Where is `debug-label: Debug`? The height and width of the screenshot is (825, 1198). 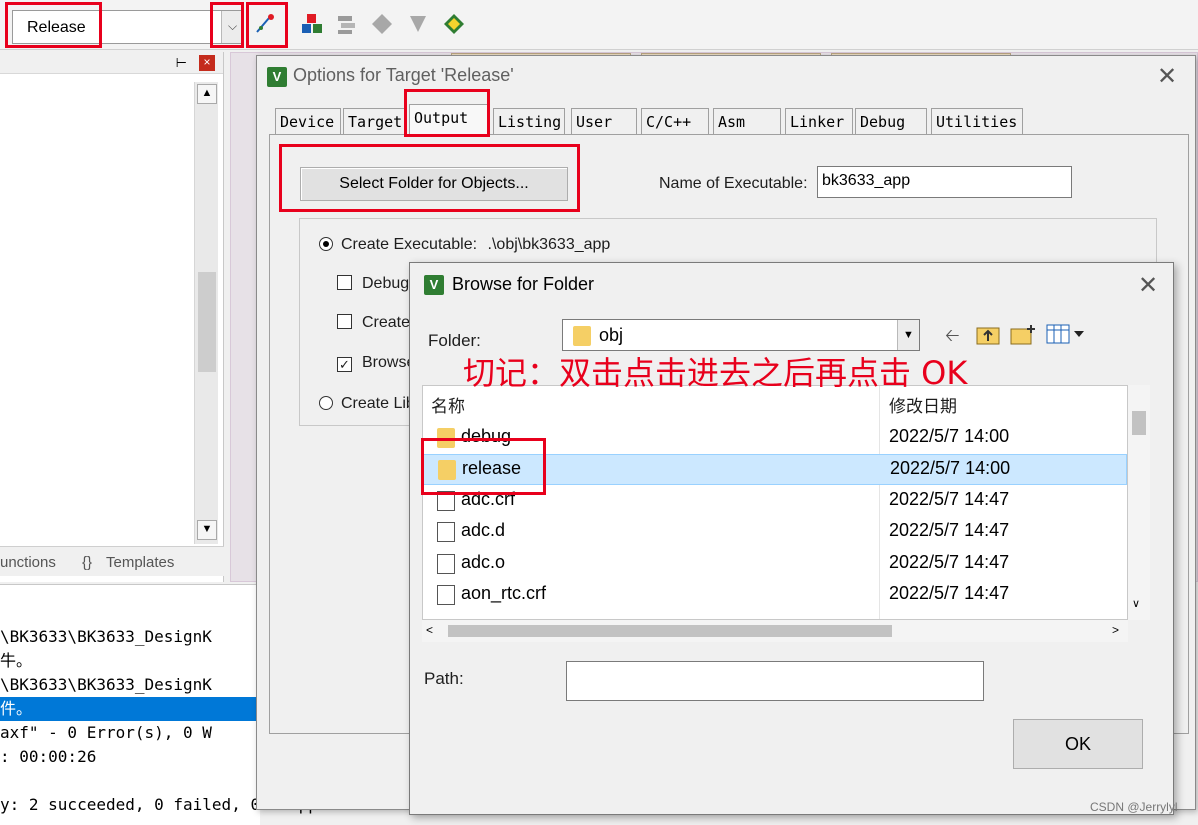
debug-label: Debug is located at coordinates (386, 283).